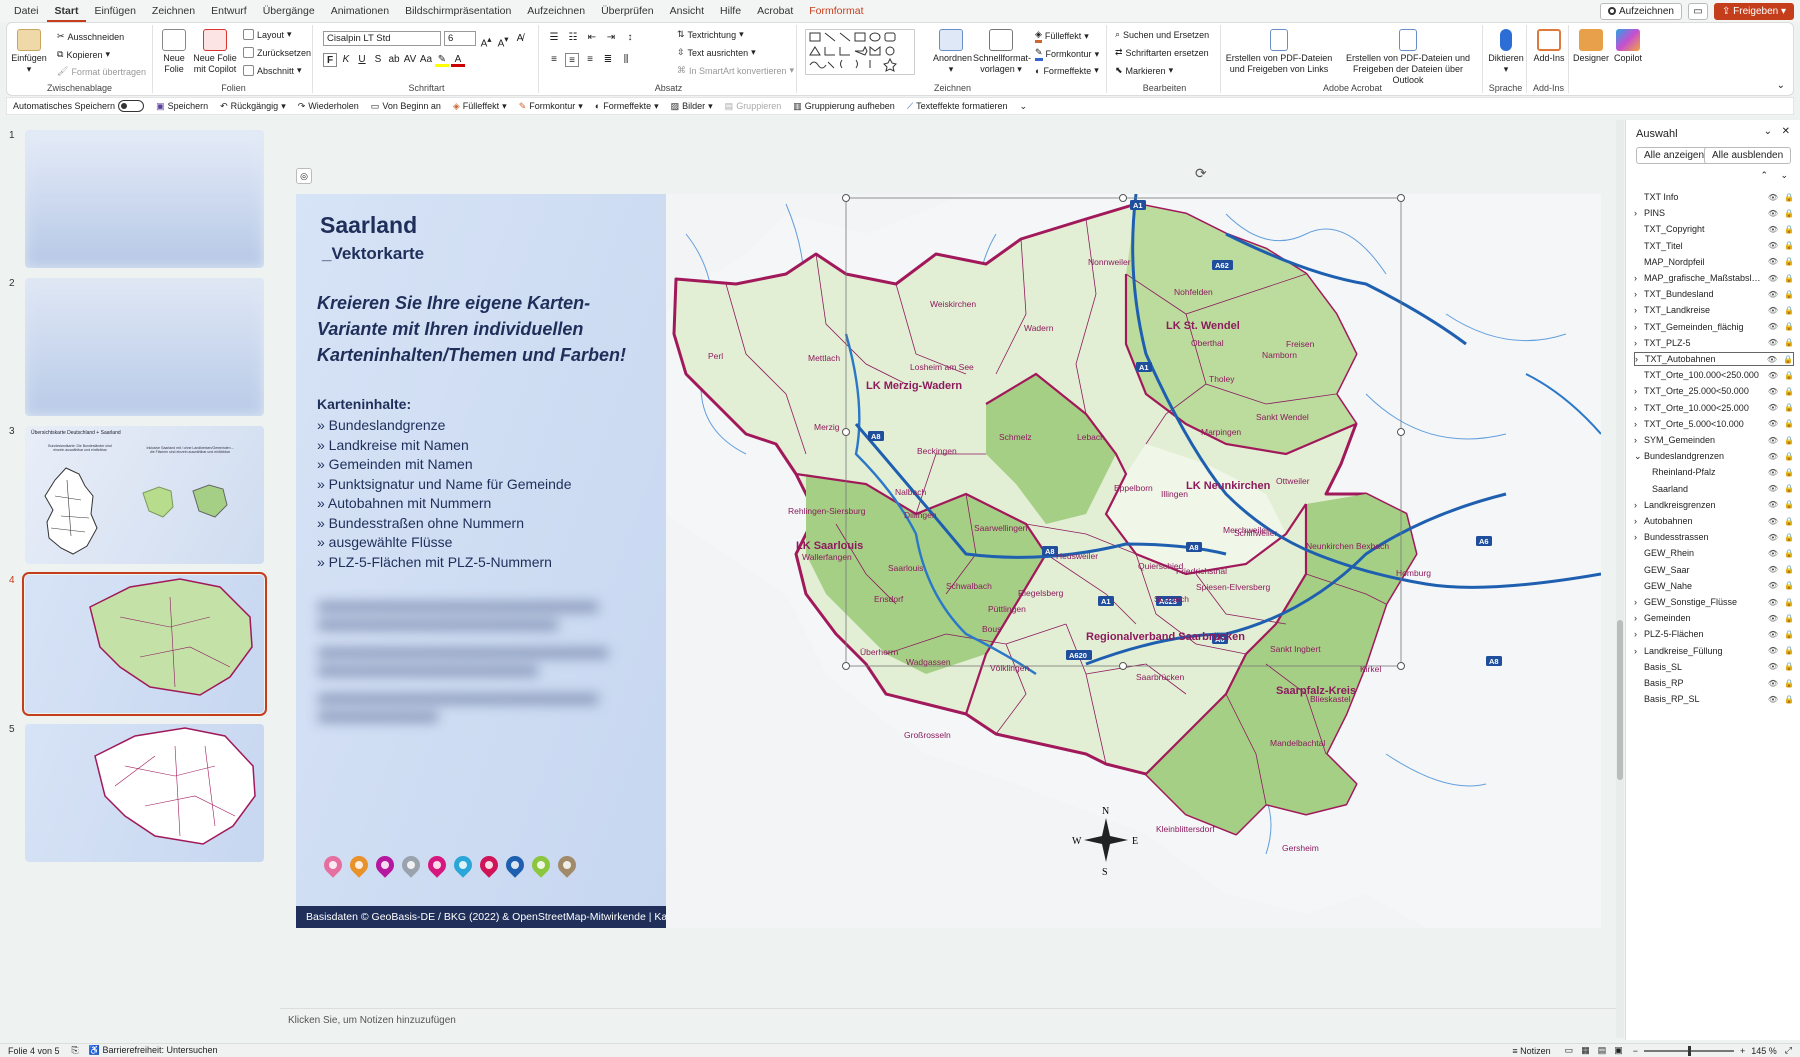  Describe the element at coordinates (1506, 52) in the screenshot. I see `dictate-button: Diktieren ▾` at that location.